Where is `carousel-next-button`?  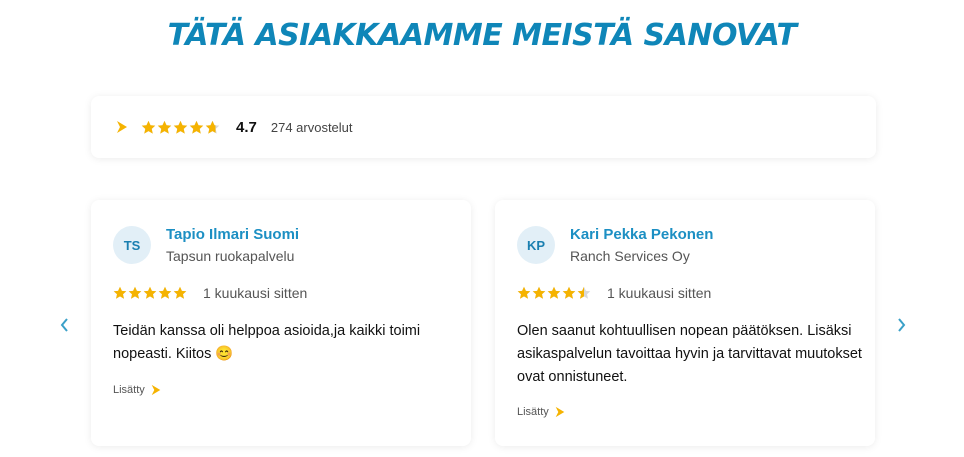 carousel-next-button is located at coordinates (902, 325).